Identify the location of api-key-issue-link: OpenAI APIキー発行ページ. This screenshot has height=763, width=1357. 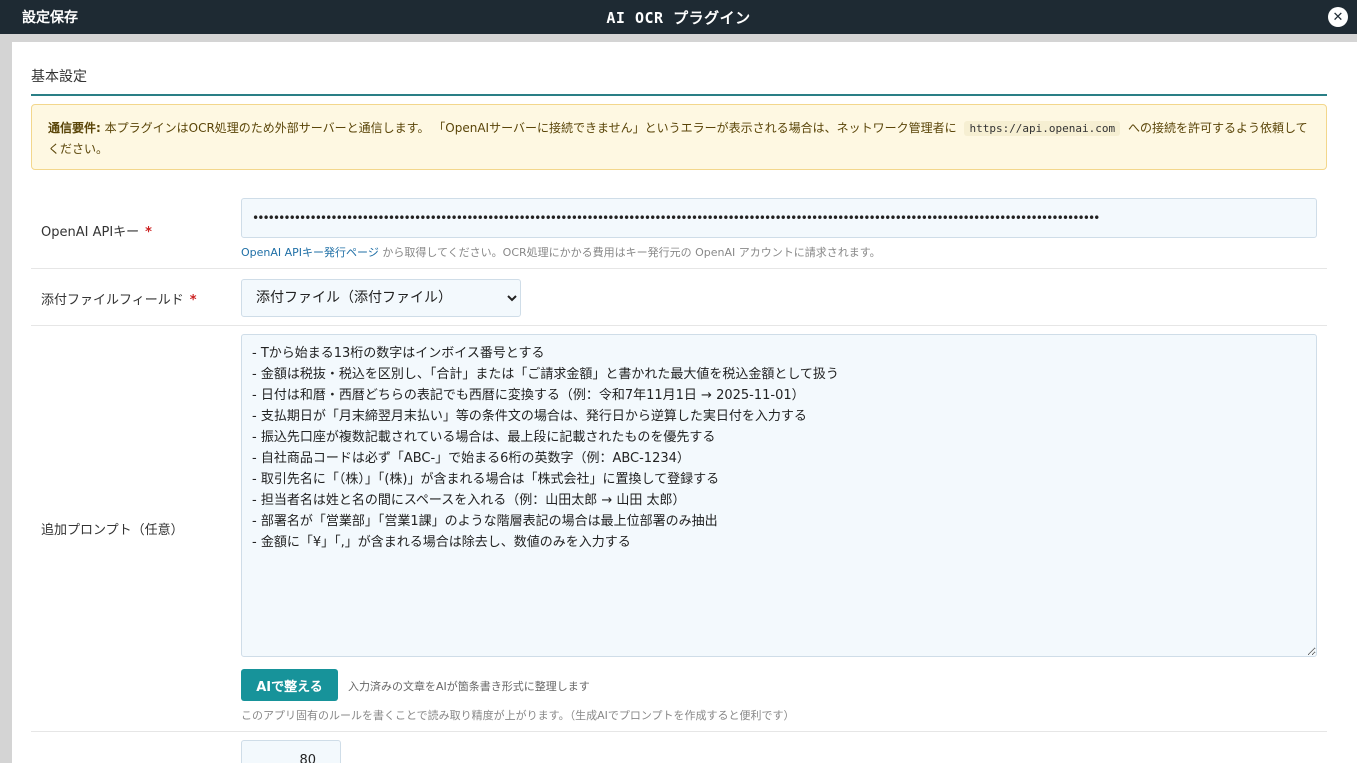
(310, 252).